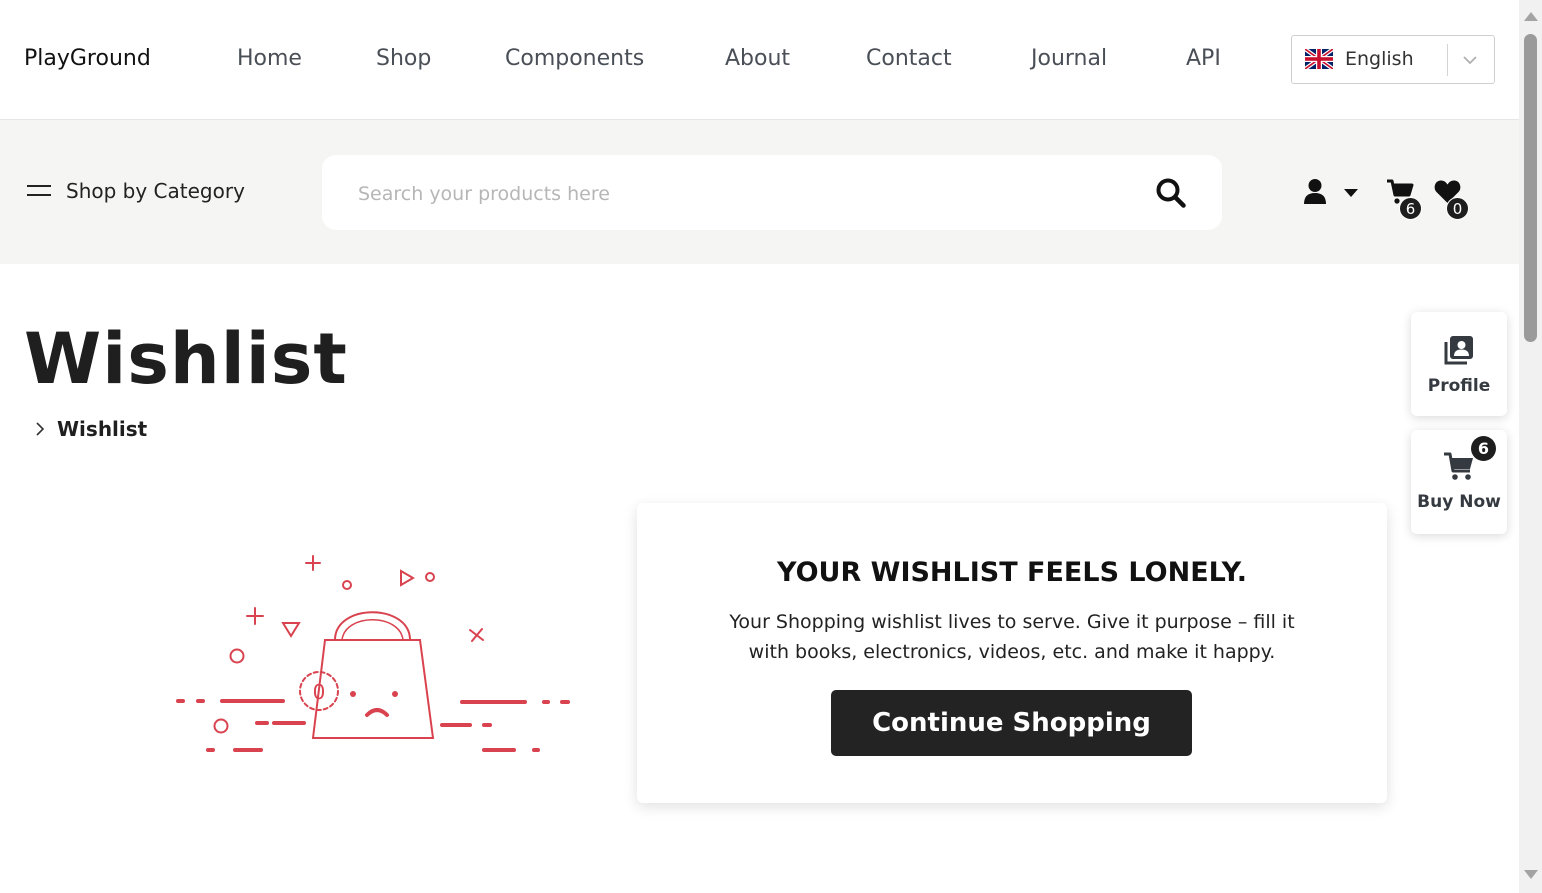 This screenshot has width=1542, height=893. I want to click on scroll-up-arrow-icon, so click(1531, 16).